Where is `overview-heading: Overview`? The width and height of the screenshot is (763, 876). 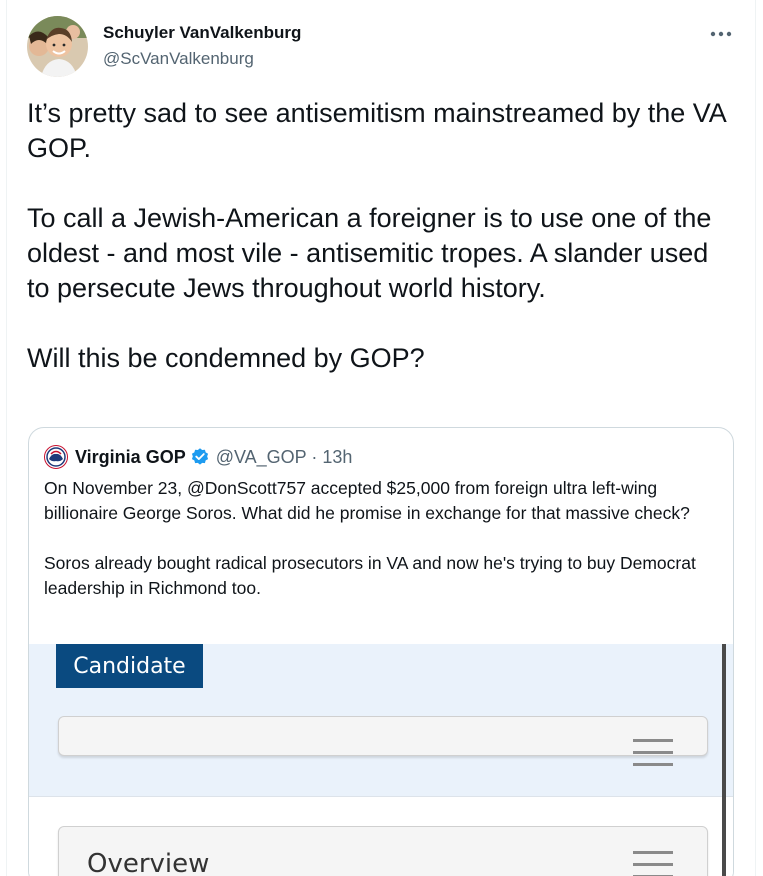 overview-heading: Overview is located at coordinates (148, 862).